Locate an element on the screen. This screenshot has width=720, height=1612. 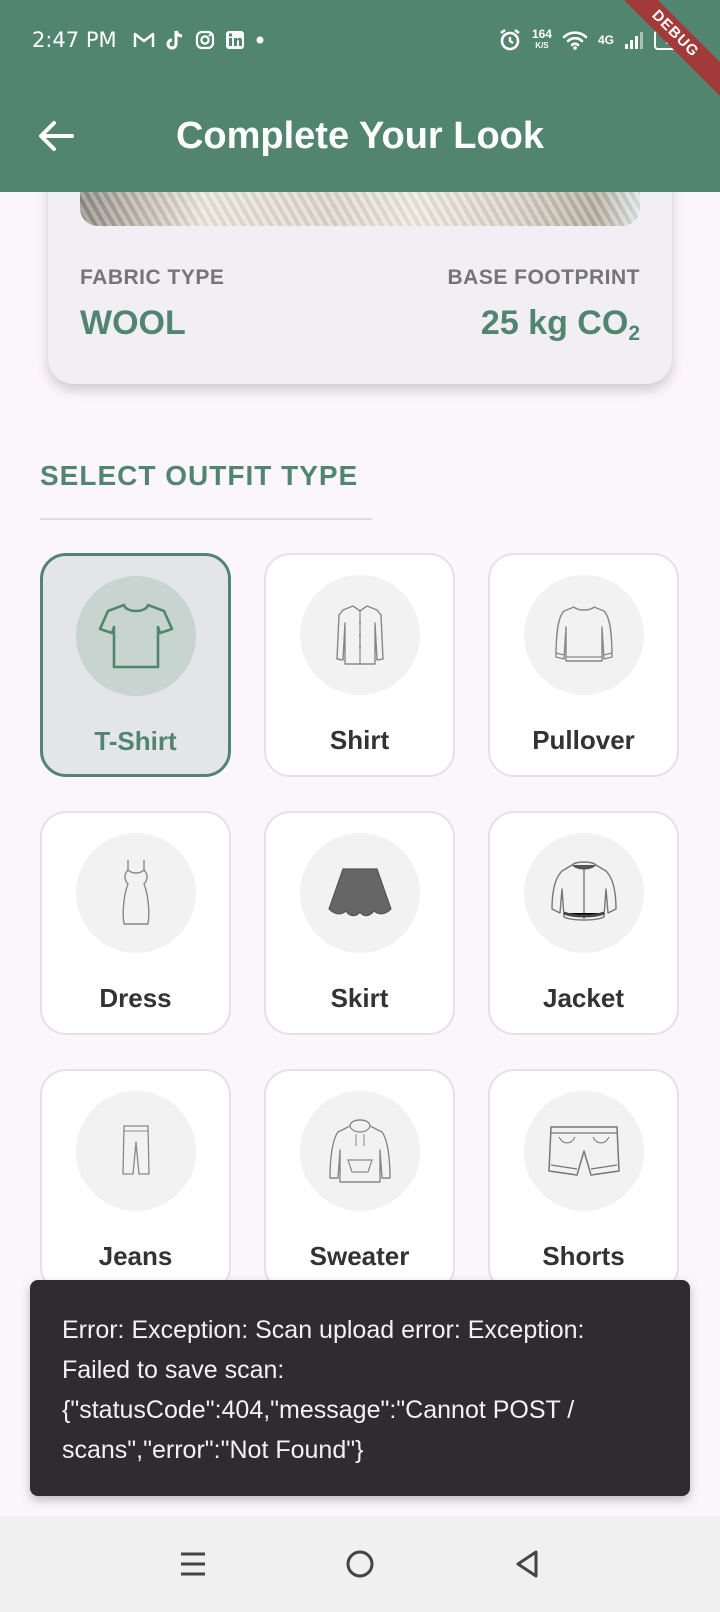
outfit-label: Jacket is located at coordinates (583, 998).